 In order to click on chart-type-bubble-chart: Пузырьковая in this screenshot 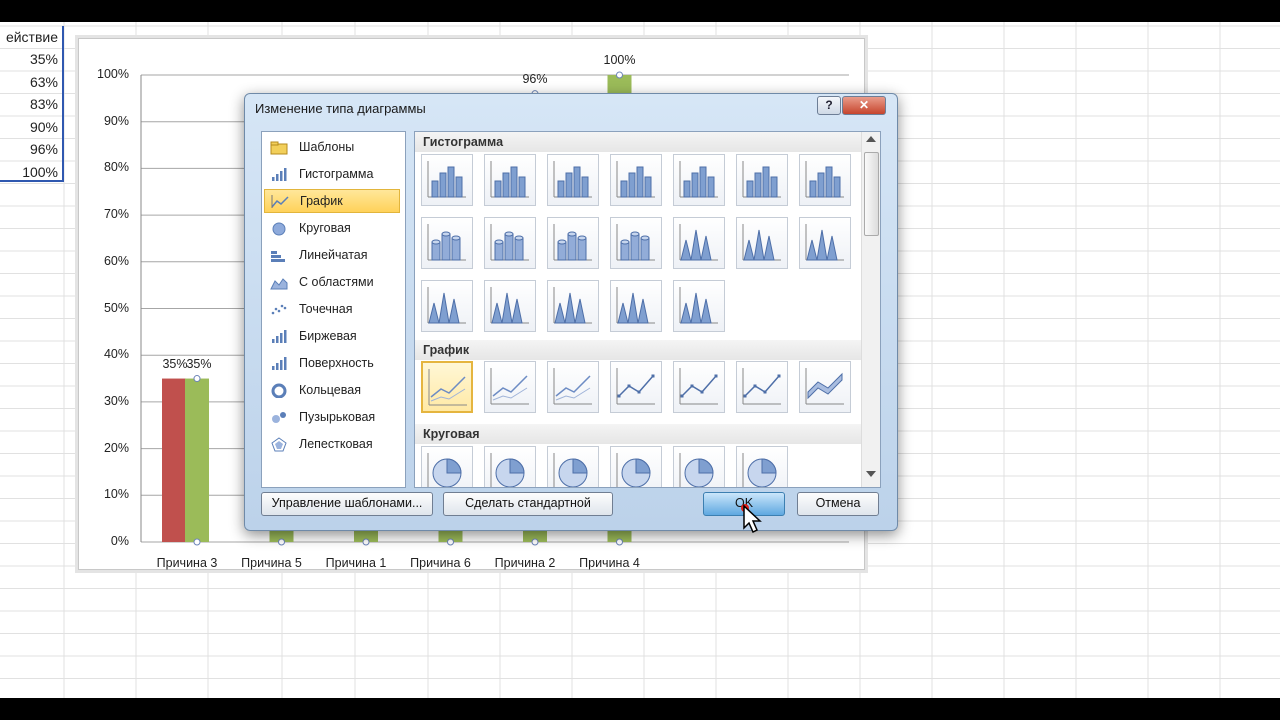, I will do `click(332, 417)`.